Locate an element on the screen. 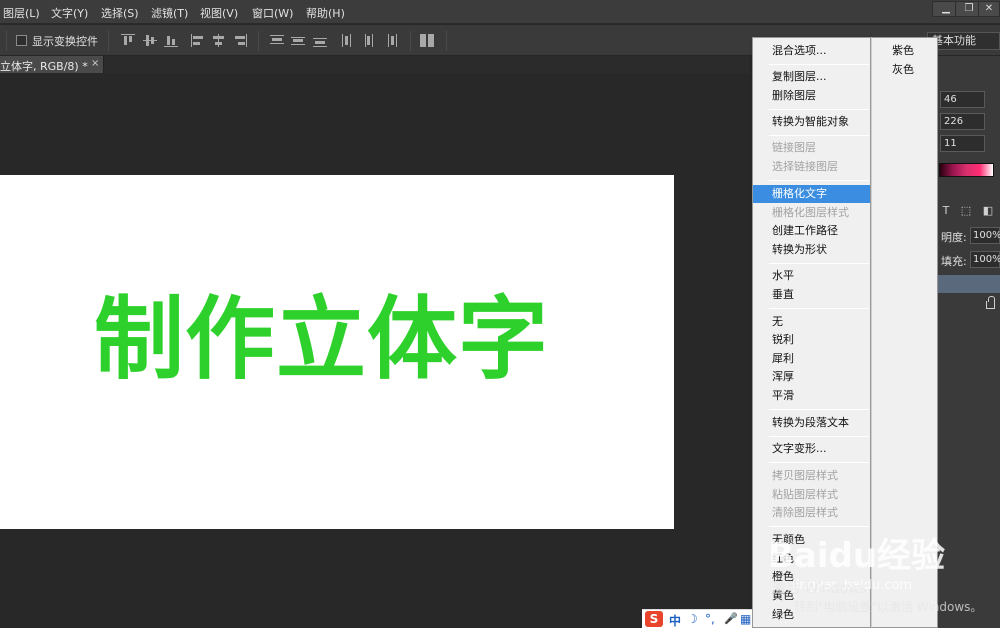 The width and height of the screenshot is (1000, 628). activate-windows-subtitle: 转到"电脑设置"以激活 Windows。 is located at coordinates (888, 607).